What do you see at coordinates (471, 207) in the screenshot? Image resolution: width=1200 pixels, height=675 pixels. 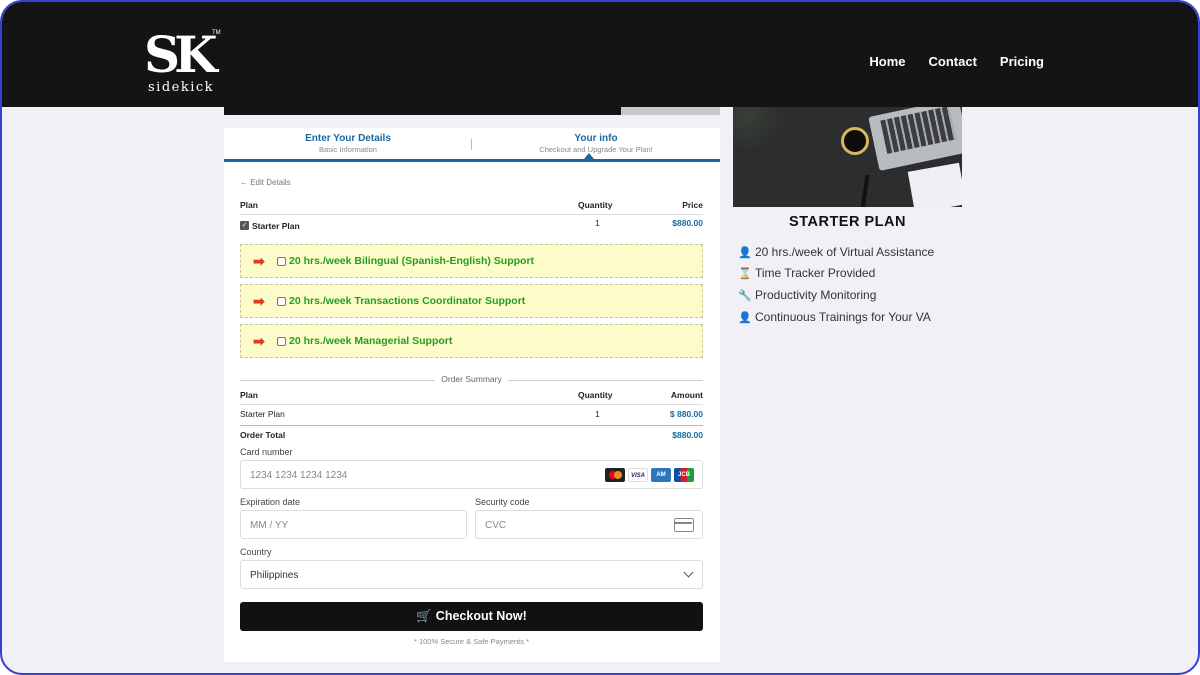 I see `plan-table-header: Plan Quantity Price` at bounding box center [471, 207].